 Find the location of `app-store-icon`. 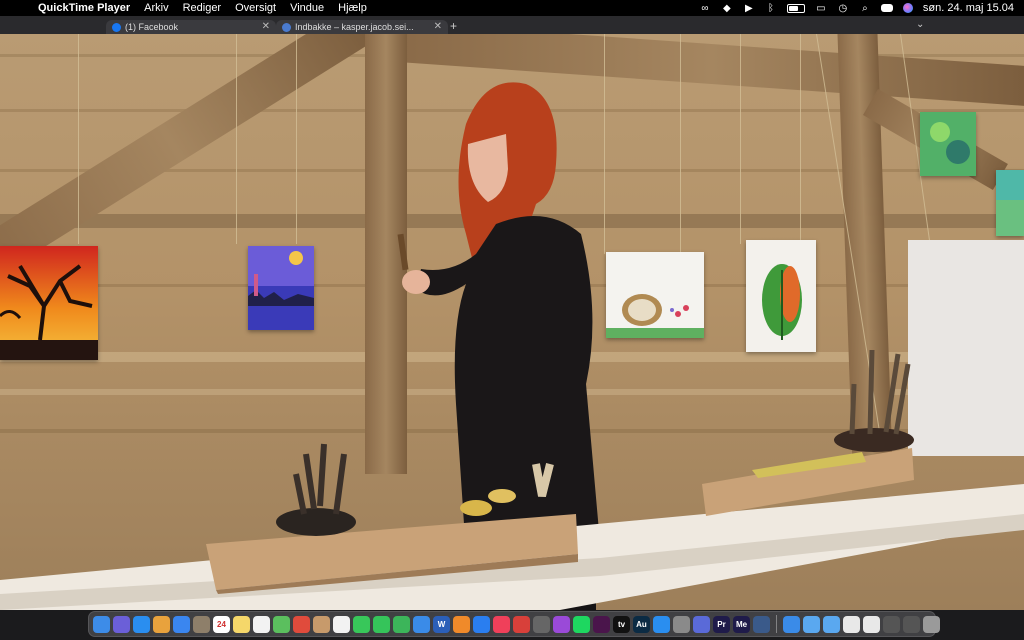

app-store-icon is located at coordinates (661, 624).